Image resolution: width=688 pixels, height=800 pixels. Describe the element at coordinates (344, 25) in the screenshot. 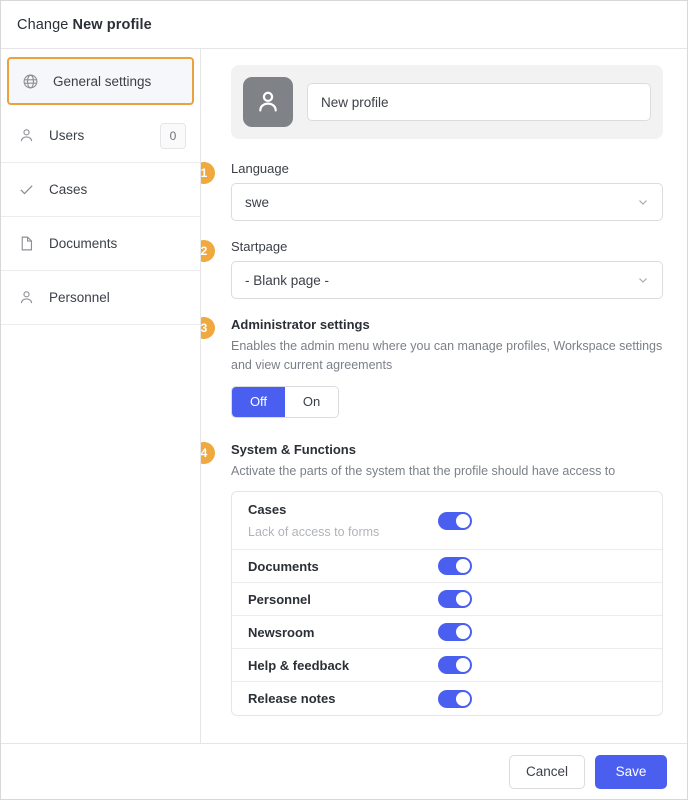

I see `dialog-header: Change New profile` at that location.